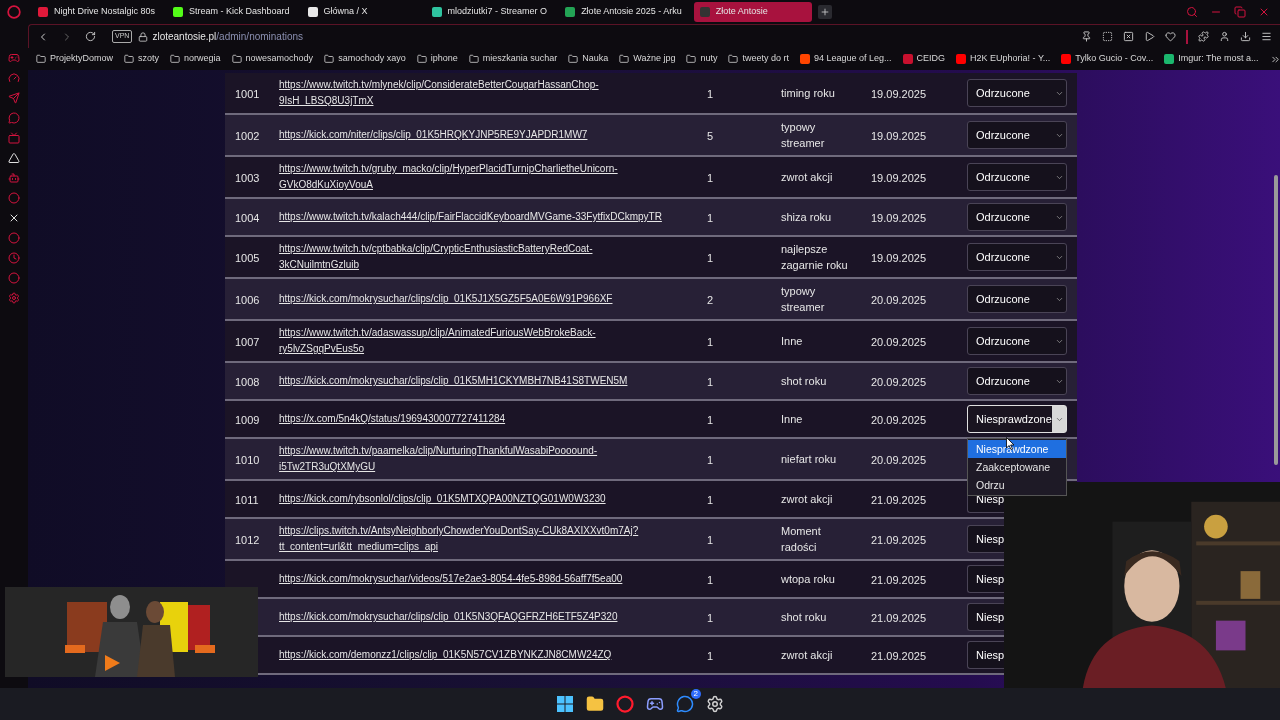 This screenshot has height=720, width=1280. I want to click on clip-link: https://kick.com/mokrysuchar/clips/clip_01K5N3QFAQGFRZH6ETF5Z4P320, so click(473, 617).